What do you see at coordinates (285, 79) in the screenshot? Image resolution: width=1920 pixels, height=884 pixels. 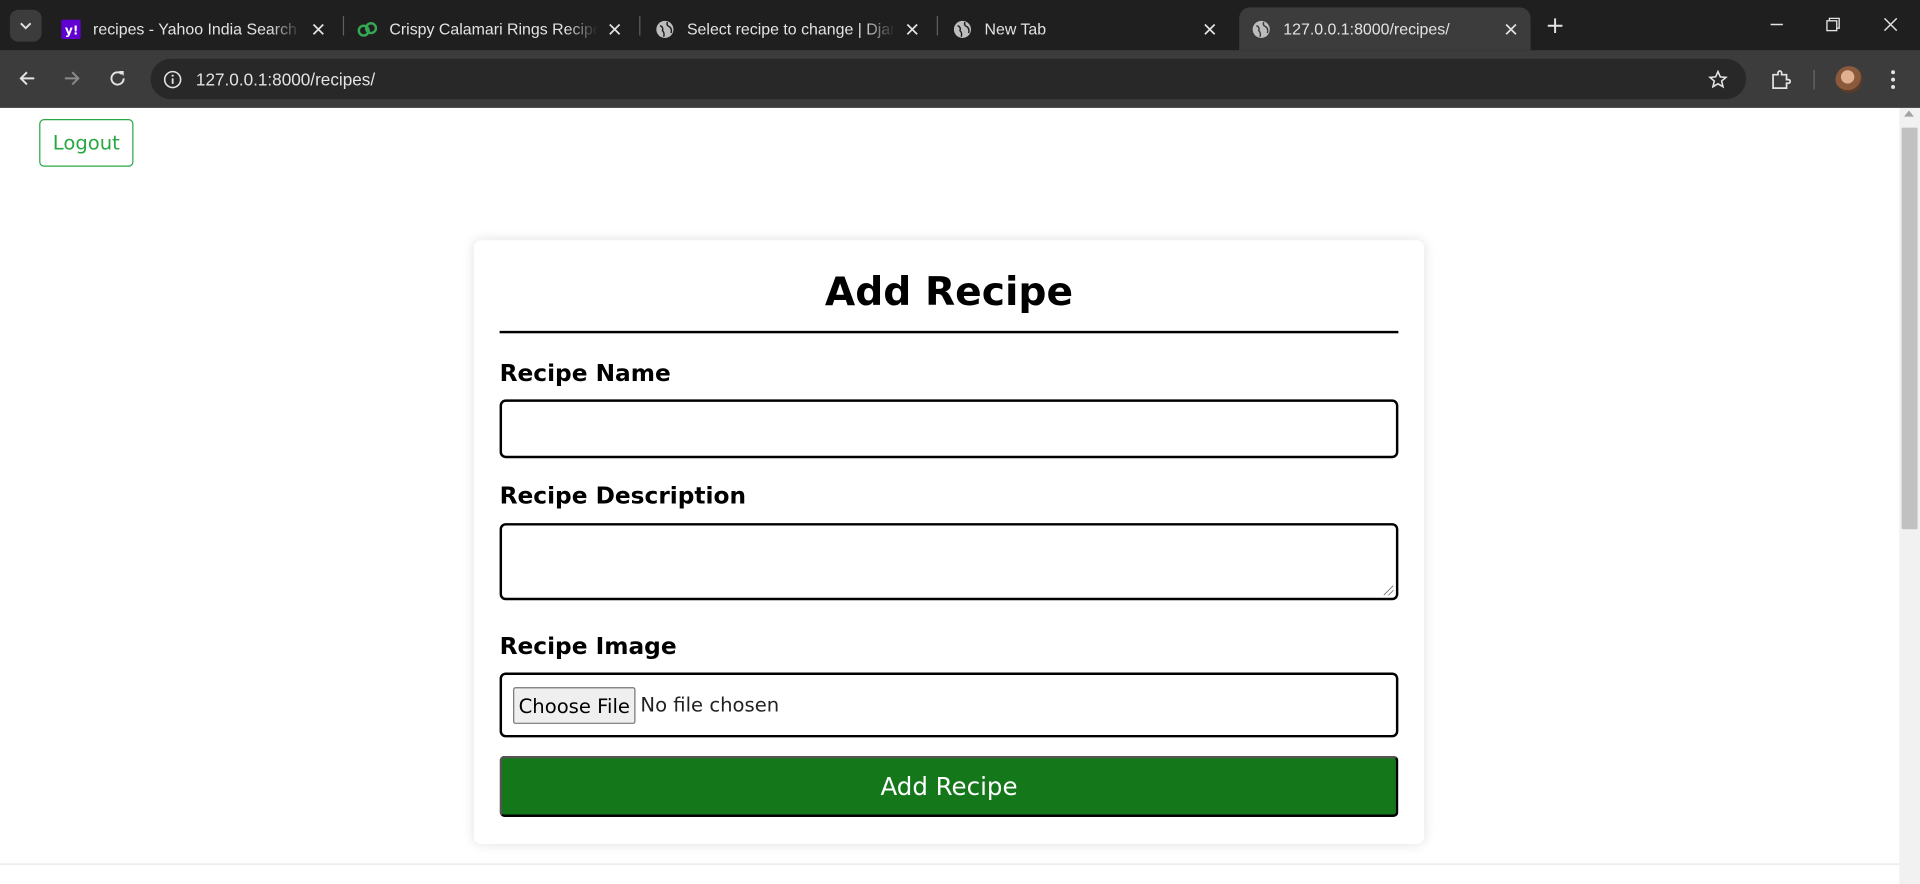 I see `address-text: 127.0.0.1:8000/recipes/` at bounding box center [285, 79].